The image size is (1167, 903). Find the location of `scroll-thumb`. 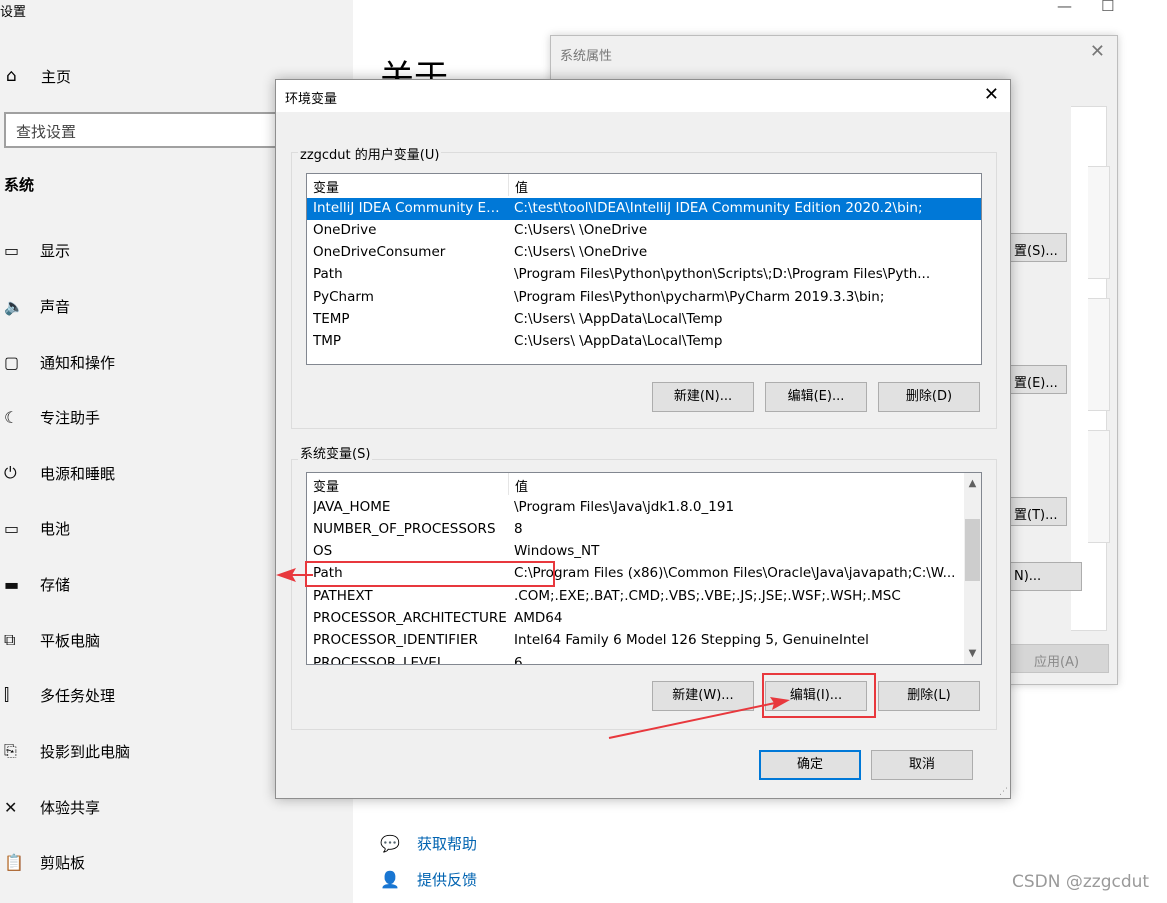

scroll-thumb is located at coordinates (972, 550).